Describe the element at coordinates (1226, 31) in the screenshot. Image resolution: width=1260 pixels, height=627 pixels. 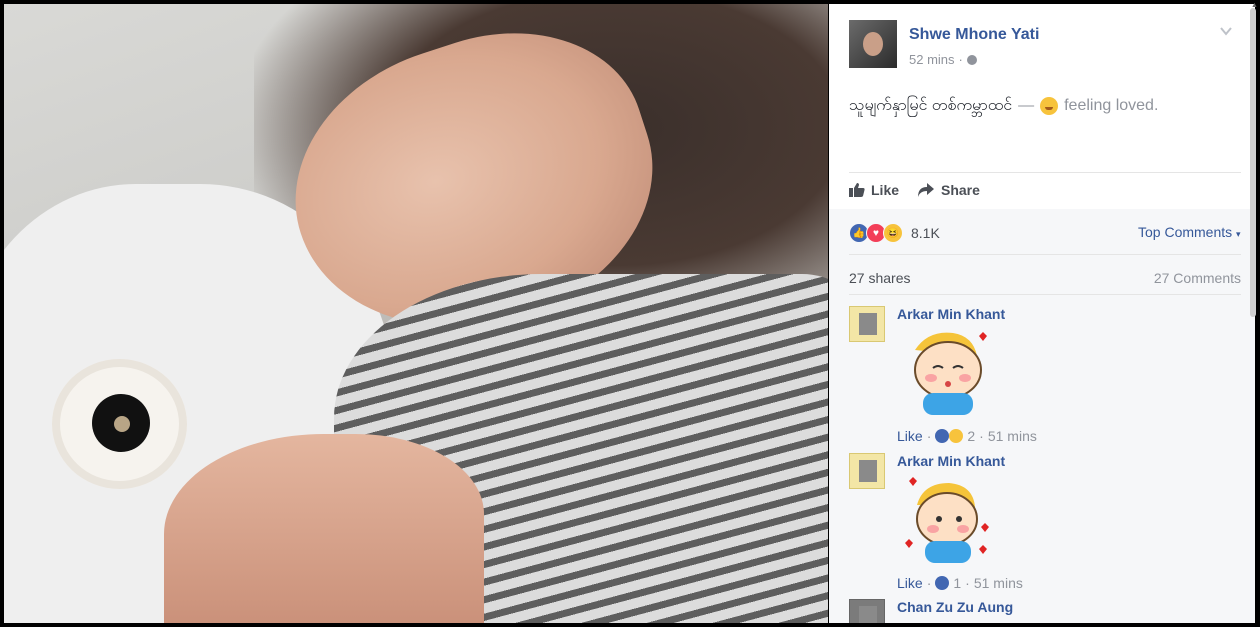
I see `chevron-down-icon` at that location.